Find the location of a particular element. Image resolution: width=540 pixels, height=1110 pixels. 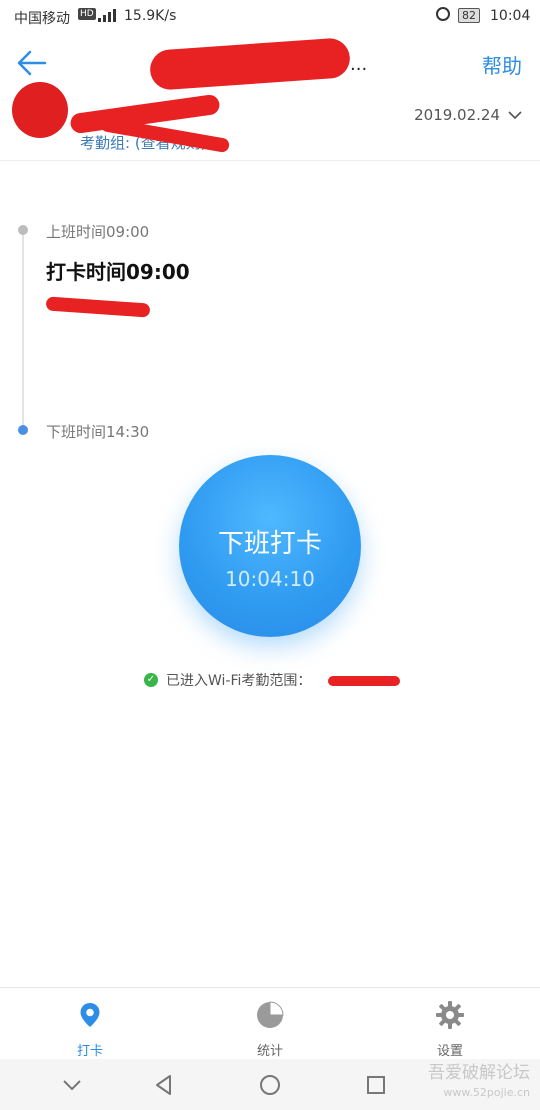

wifi-status: ✓ 已进入Wi-Fi考勤范围： is located at coordinates (227, 680).